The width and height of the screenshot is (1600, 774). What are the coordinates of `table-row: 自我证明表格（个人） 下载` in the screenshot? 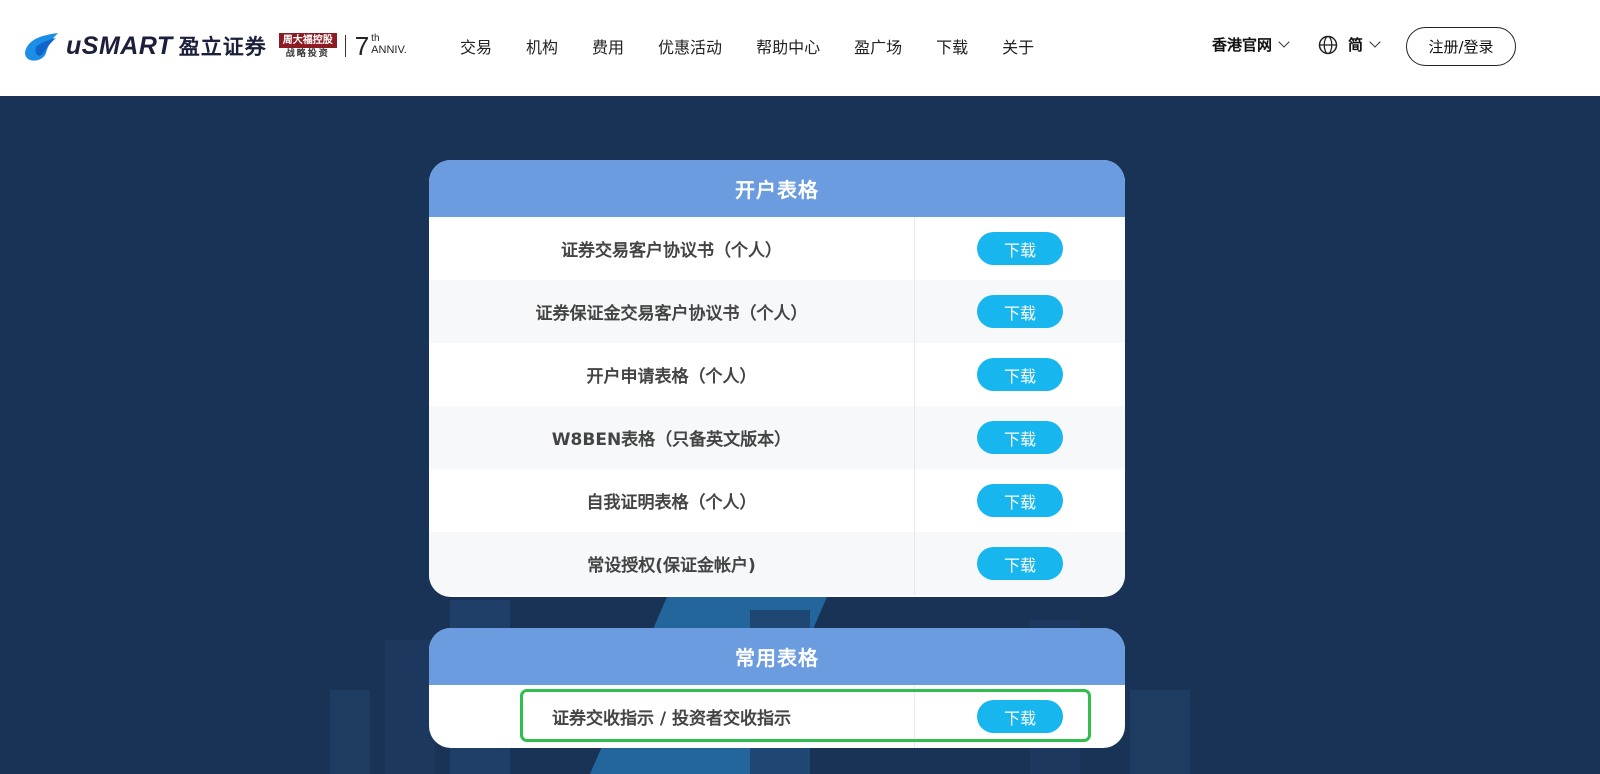 It's located at (777, 500).